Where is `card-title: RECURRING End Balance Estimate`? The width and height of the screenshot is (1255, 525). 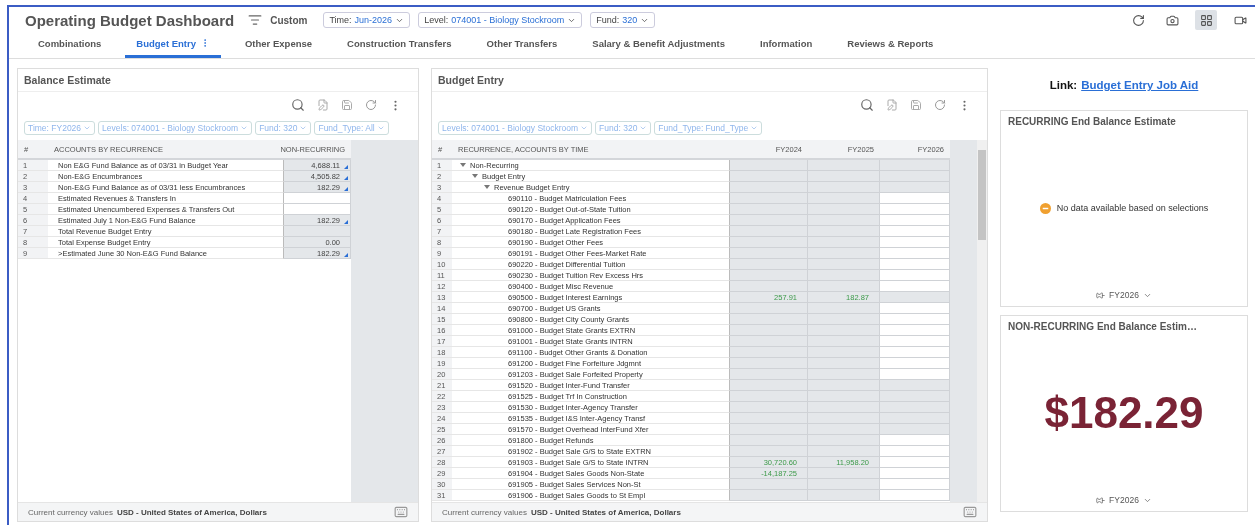
card-title: RECURRING End Balance Estimate is located at coordinates (1092, 122).